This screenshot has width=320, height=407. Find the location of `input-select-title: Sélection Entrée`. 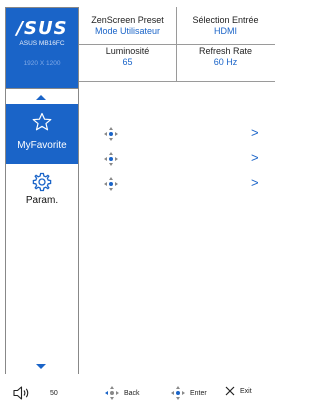

input-select-title: Sélection Entrée is located at coordinates (225, 20).